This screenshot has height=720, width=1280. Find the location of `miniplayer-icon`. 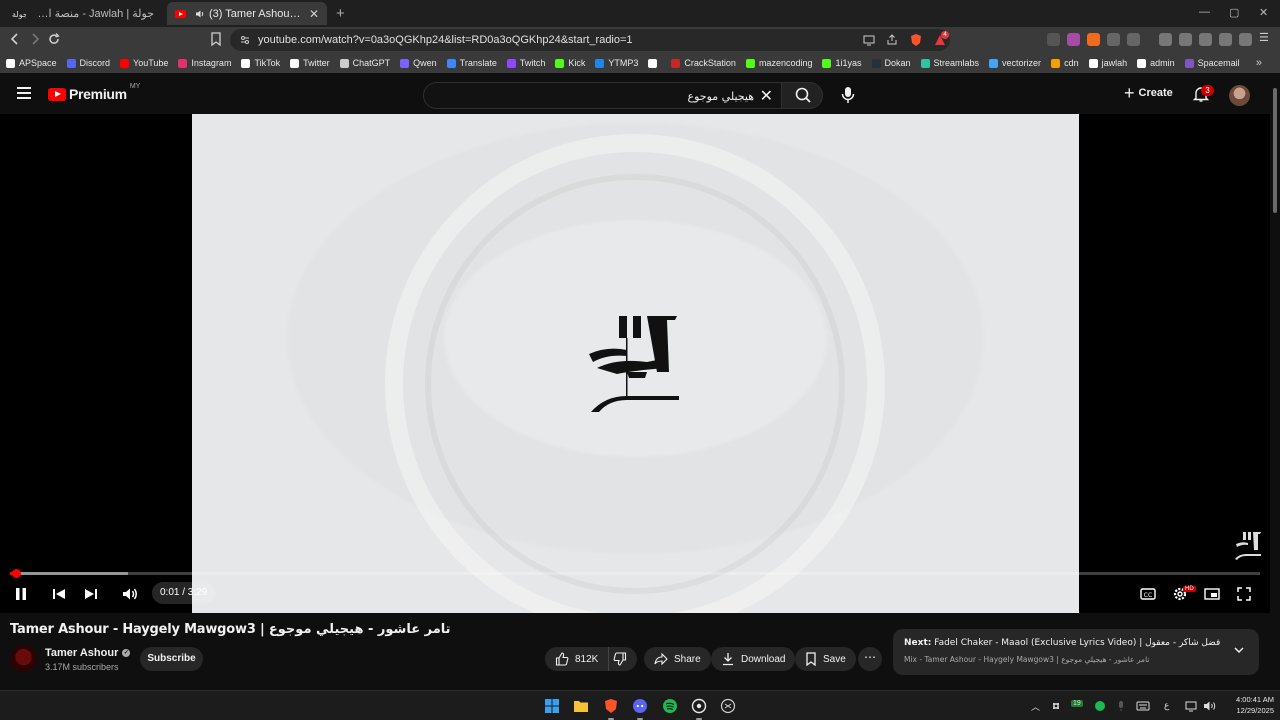

miniplayer-icon is located at coordinates (1212, 594).